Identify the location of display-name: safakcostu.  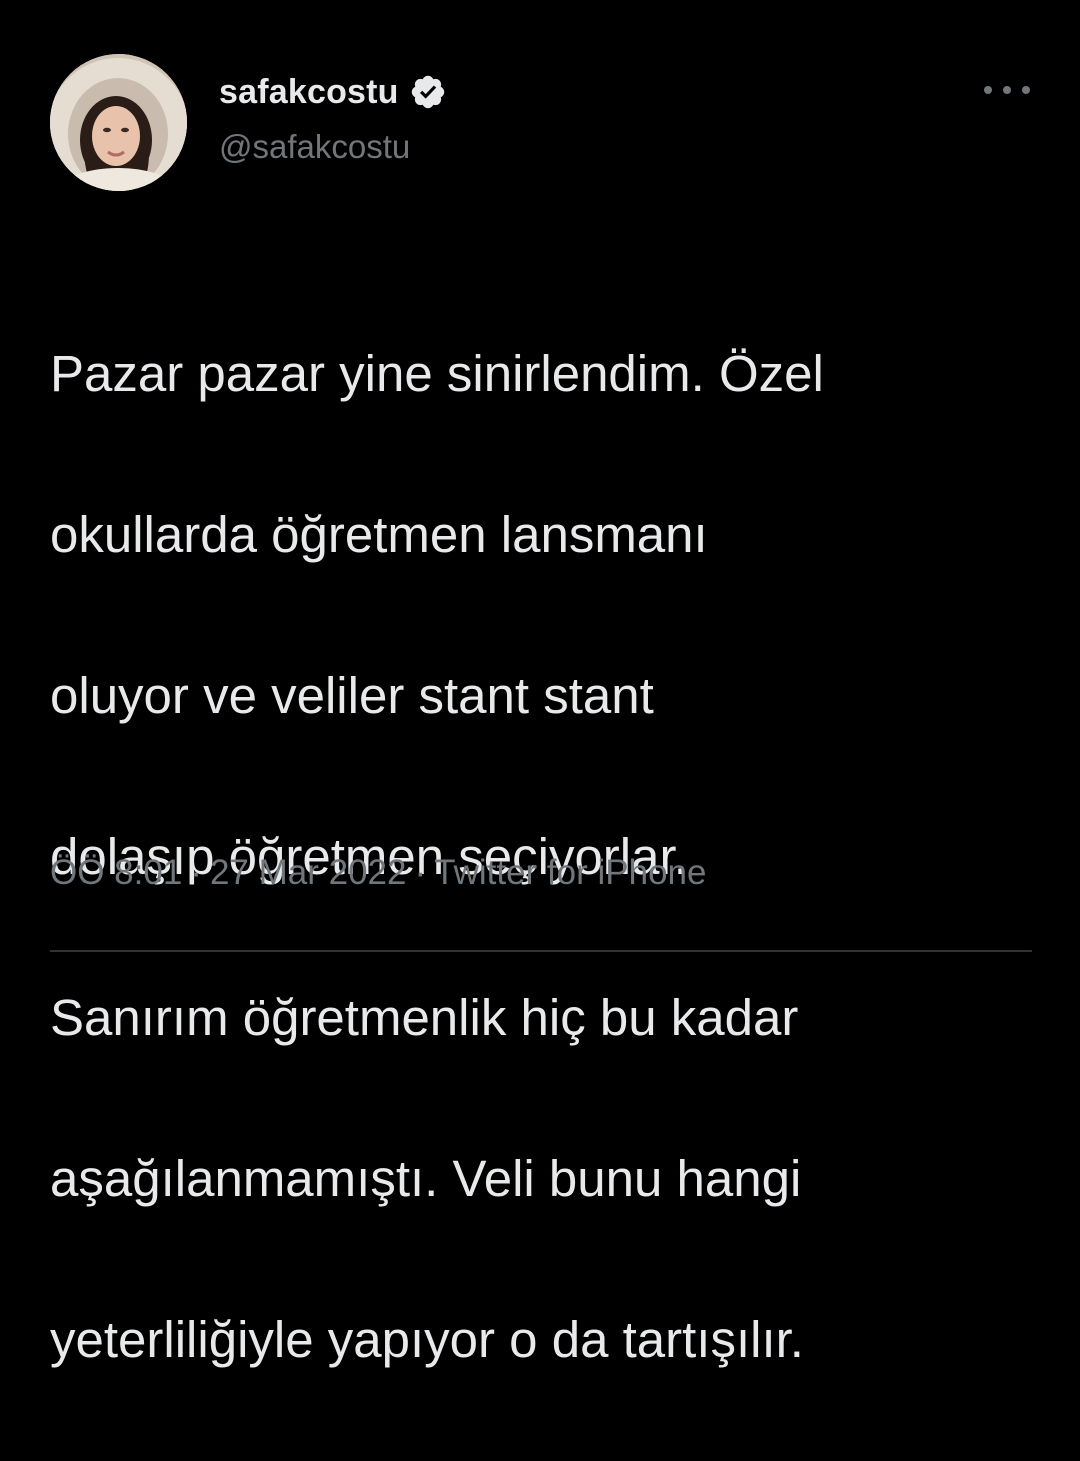
(309, 92).